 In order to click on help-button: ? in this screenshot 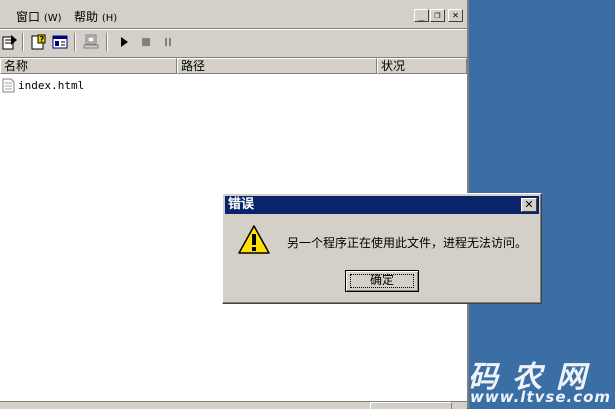, I will do `click(38, 42)`.